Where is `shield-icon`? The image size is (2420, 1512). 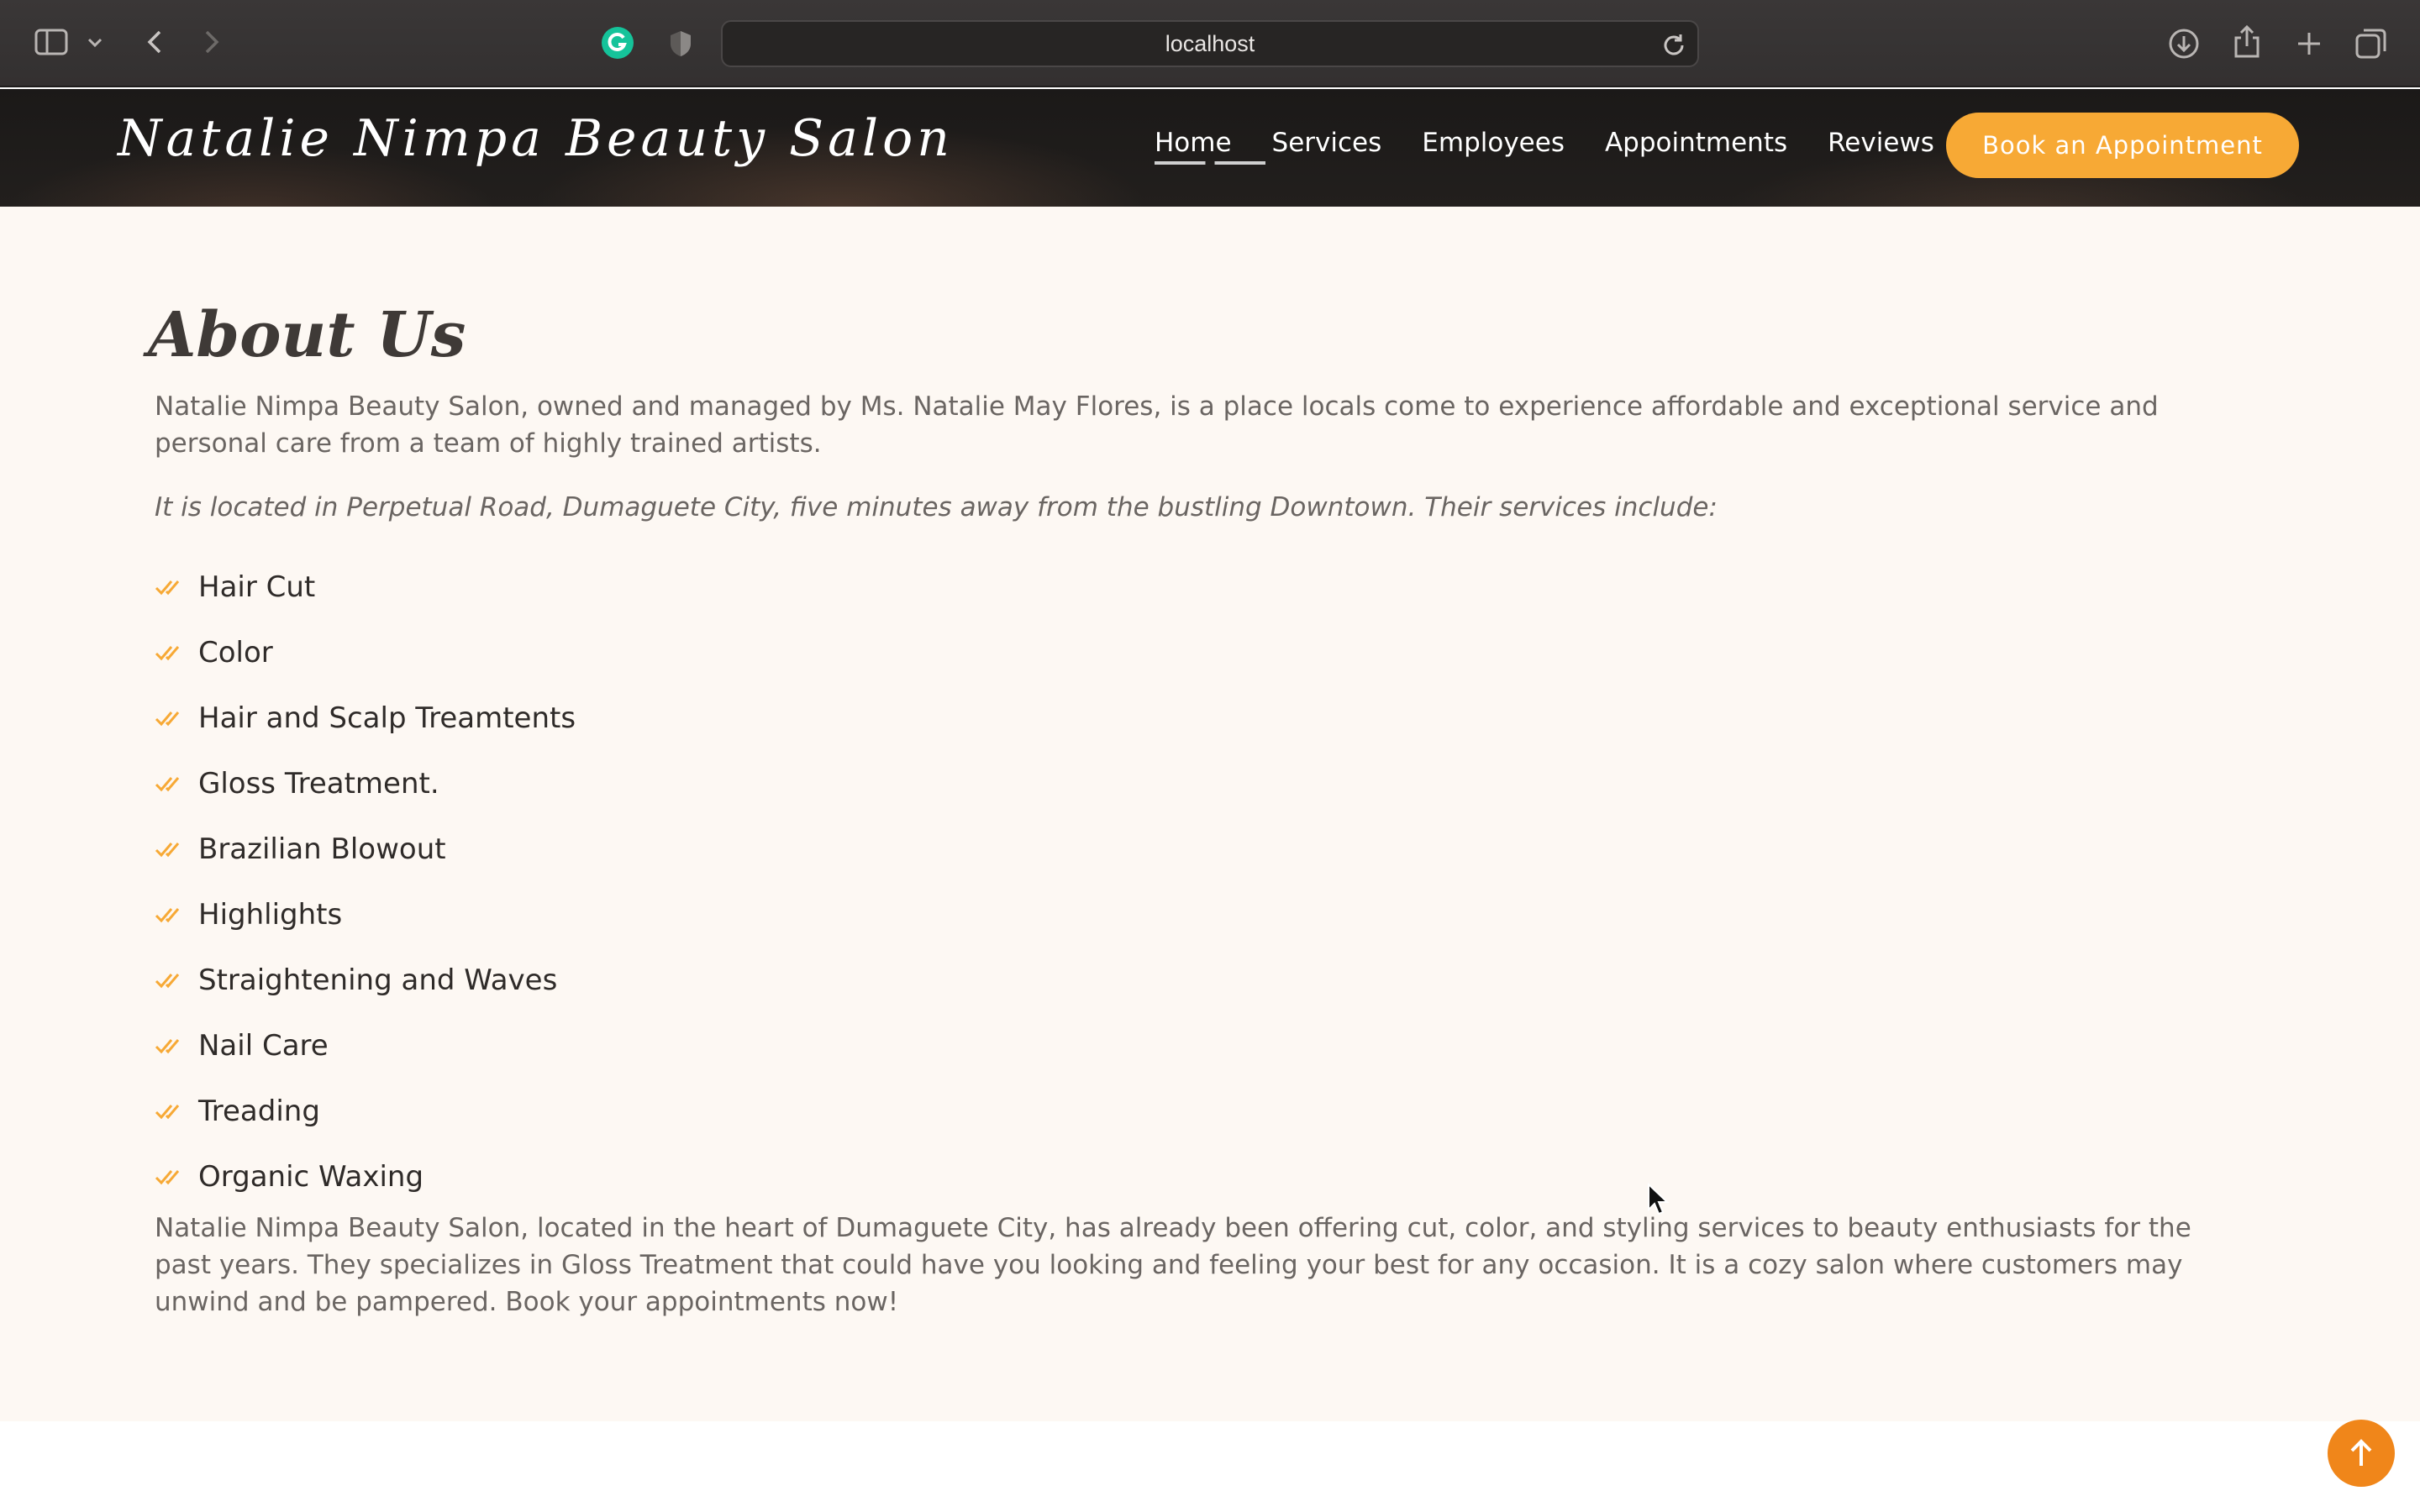 shield-icon is located at coordinates (680, 43).